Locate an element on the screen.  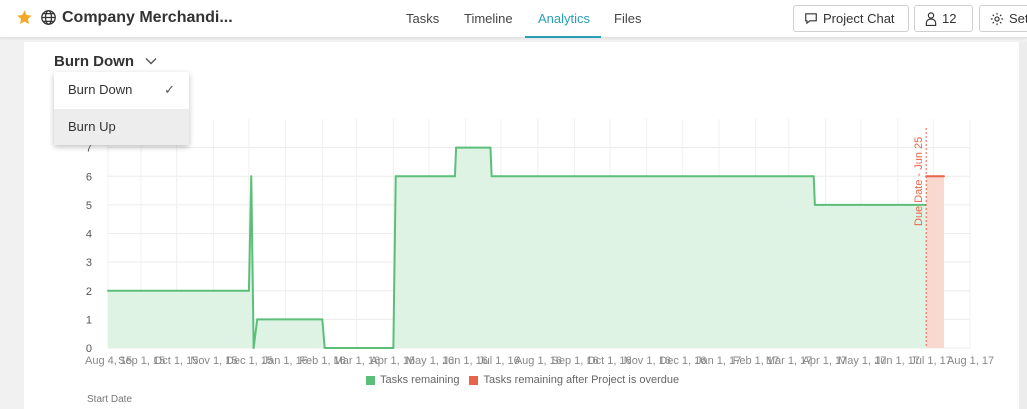
legend-item-overdue: Tasks remaining after Project is overdue is located at coordinates (574, 380).